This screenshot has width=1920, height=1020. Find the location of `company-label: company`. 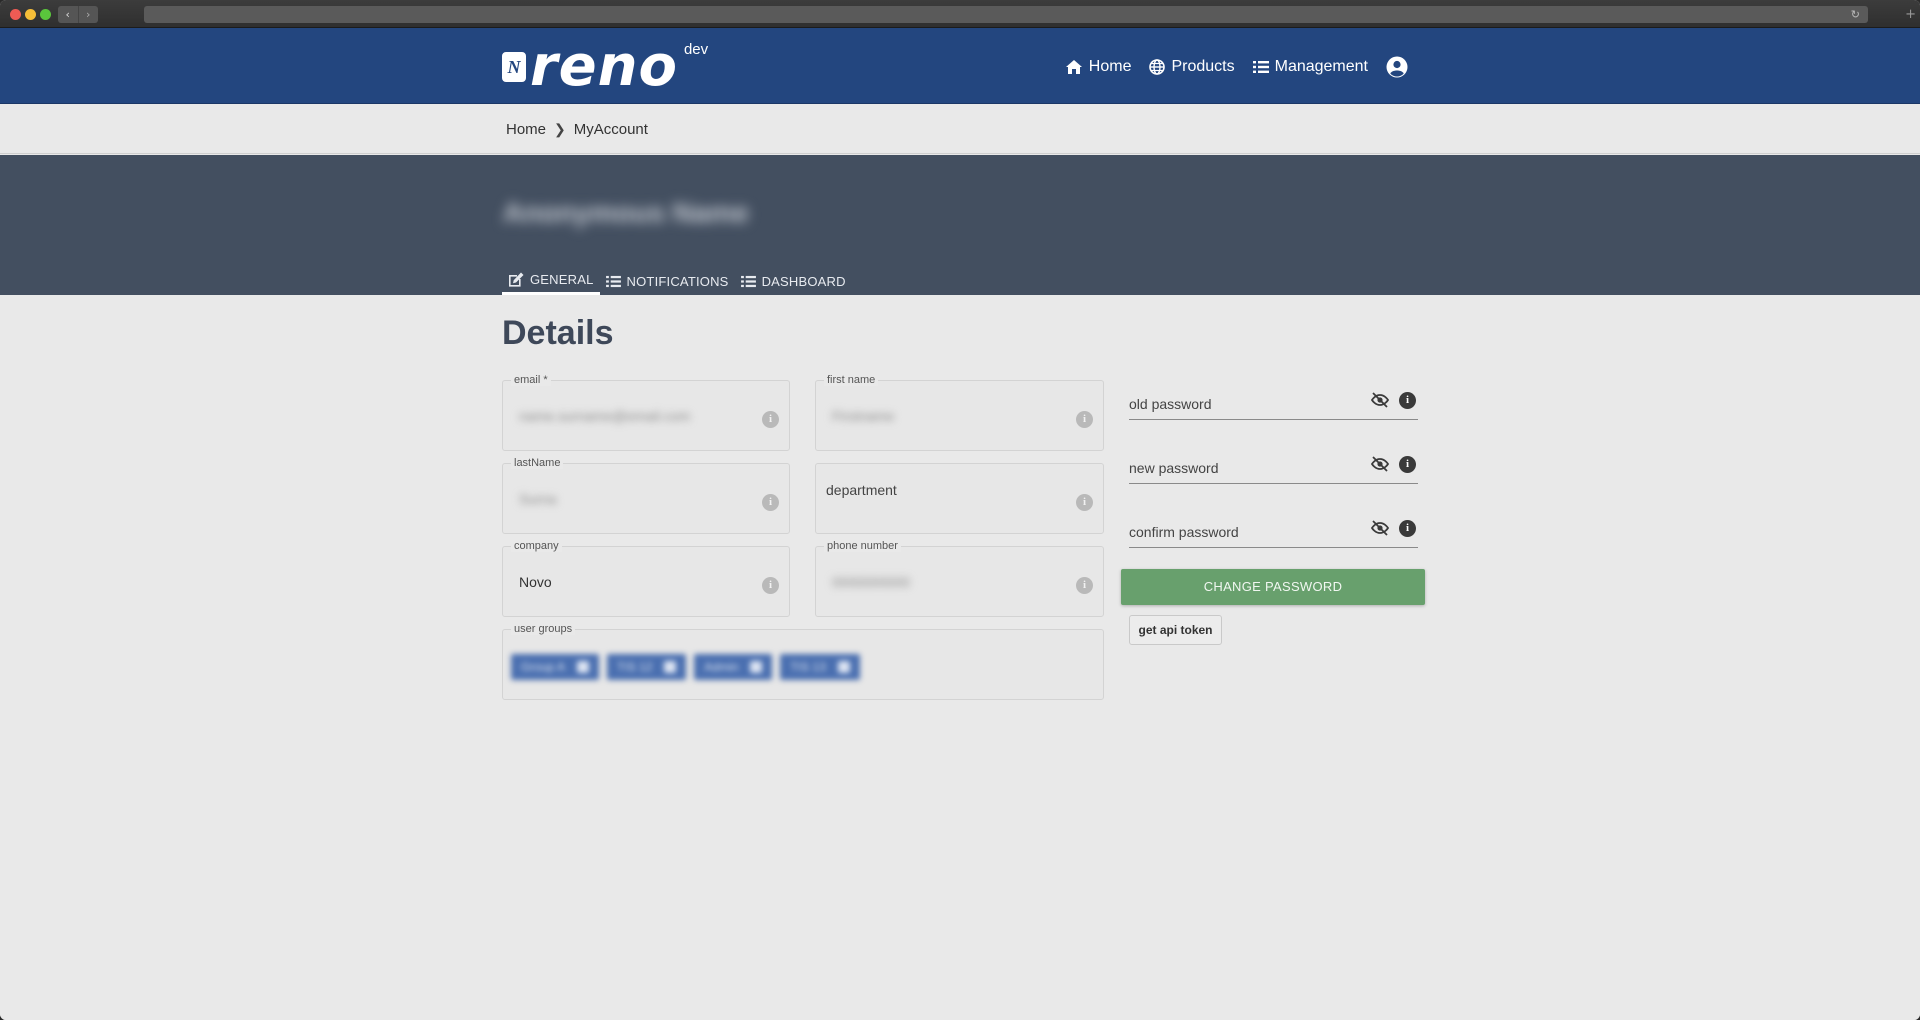

company-label: company is located at coordinates (536, 546).